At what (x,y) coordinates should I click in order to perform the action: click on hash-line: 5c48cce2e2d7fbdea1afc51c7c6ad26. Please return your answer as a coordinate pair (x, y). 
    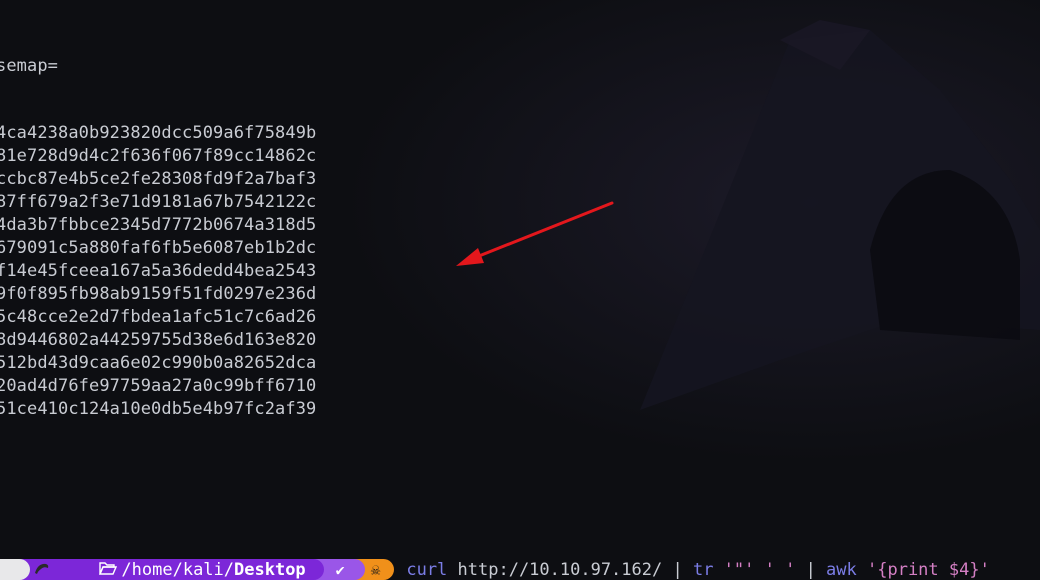
    Looking at the image, I should click on (158, 317).